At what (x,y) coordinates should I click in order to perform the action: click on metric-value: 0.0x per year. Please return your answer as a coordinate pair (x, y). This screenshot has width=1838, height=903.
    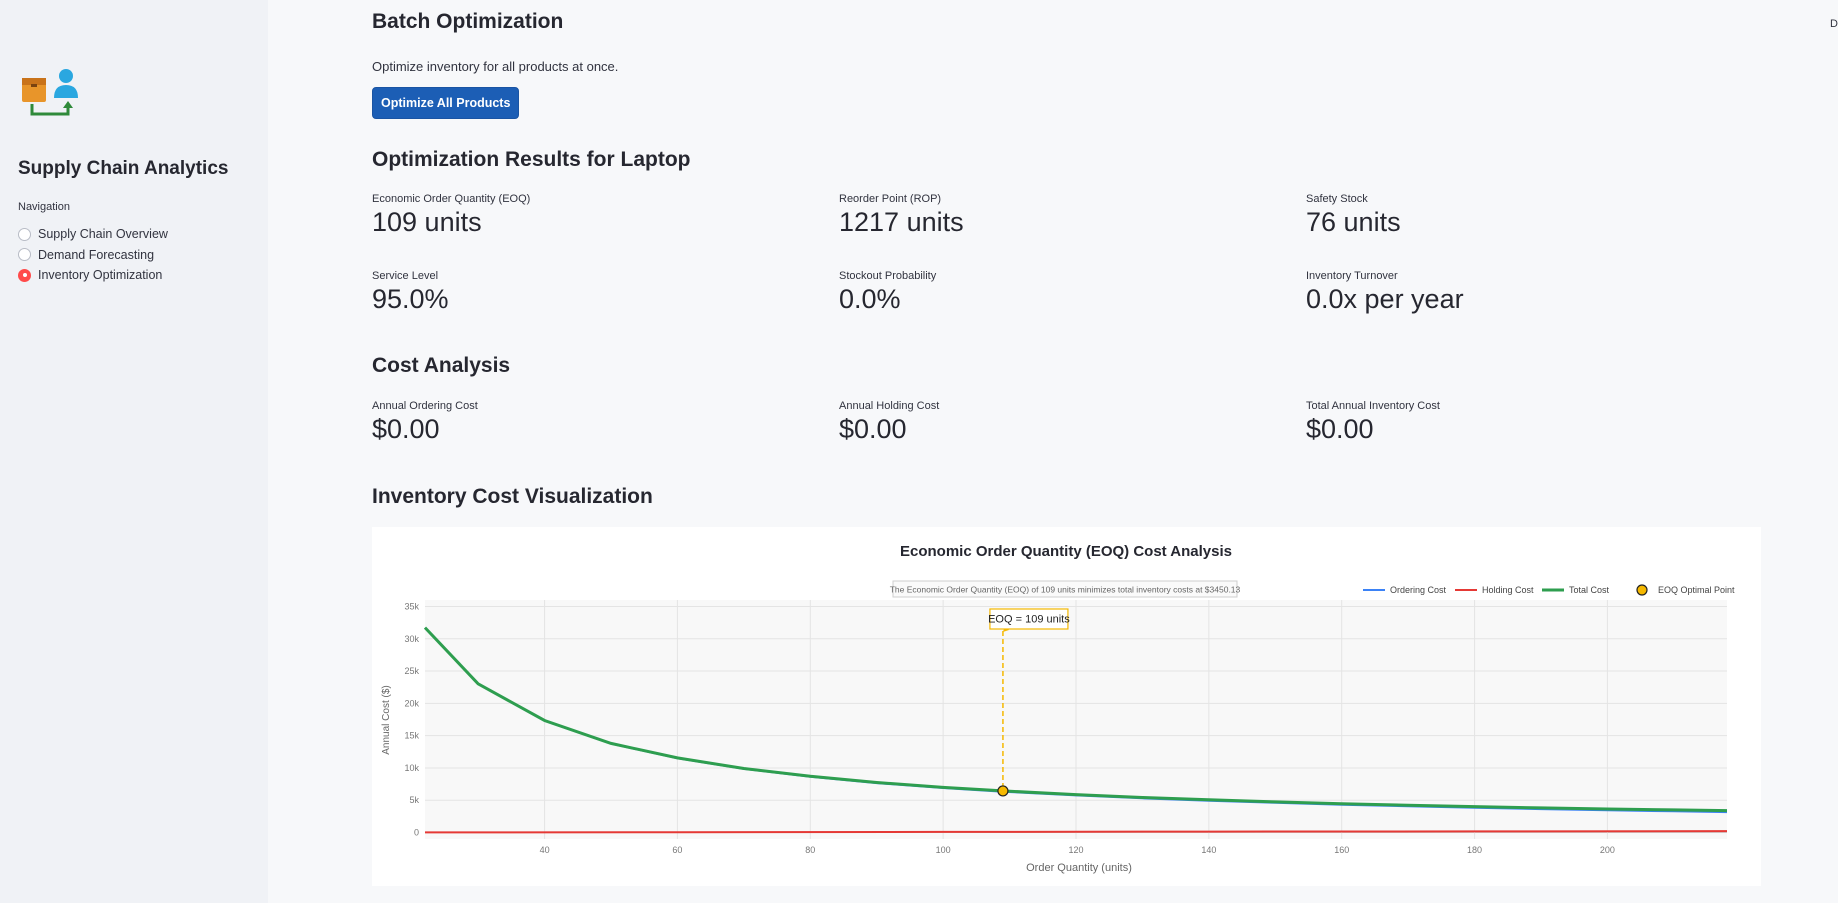
    Looking at the image, I should click on (1385, 299).